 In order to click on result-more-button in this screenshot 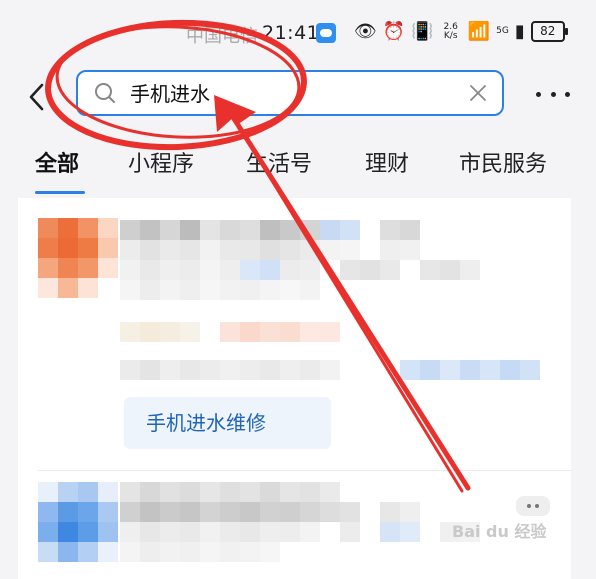, I will do `click(533, 506)`.